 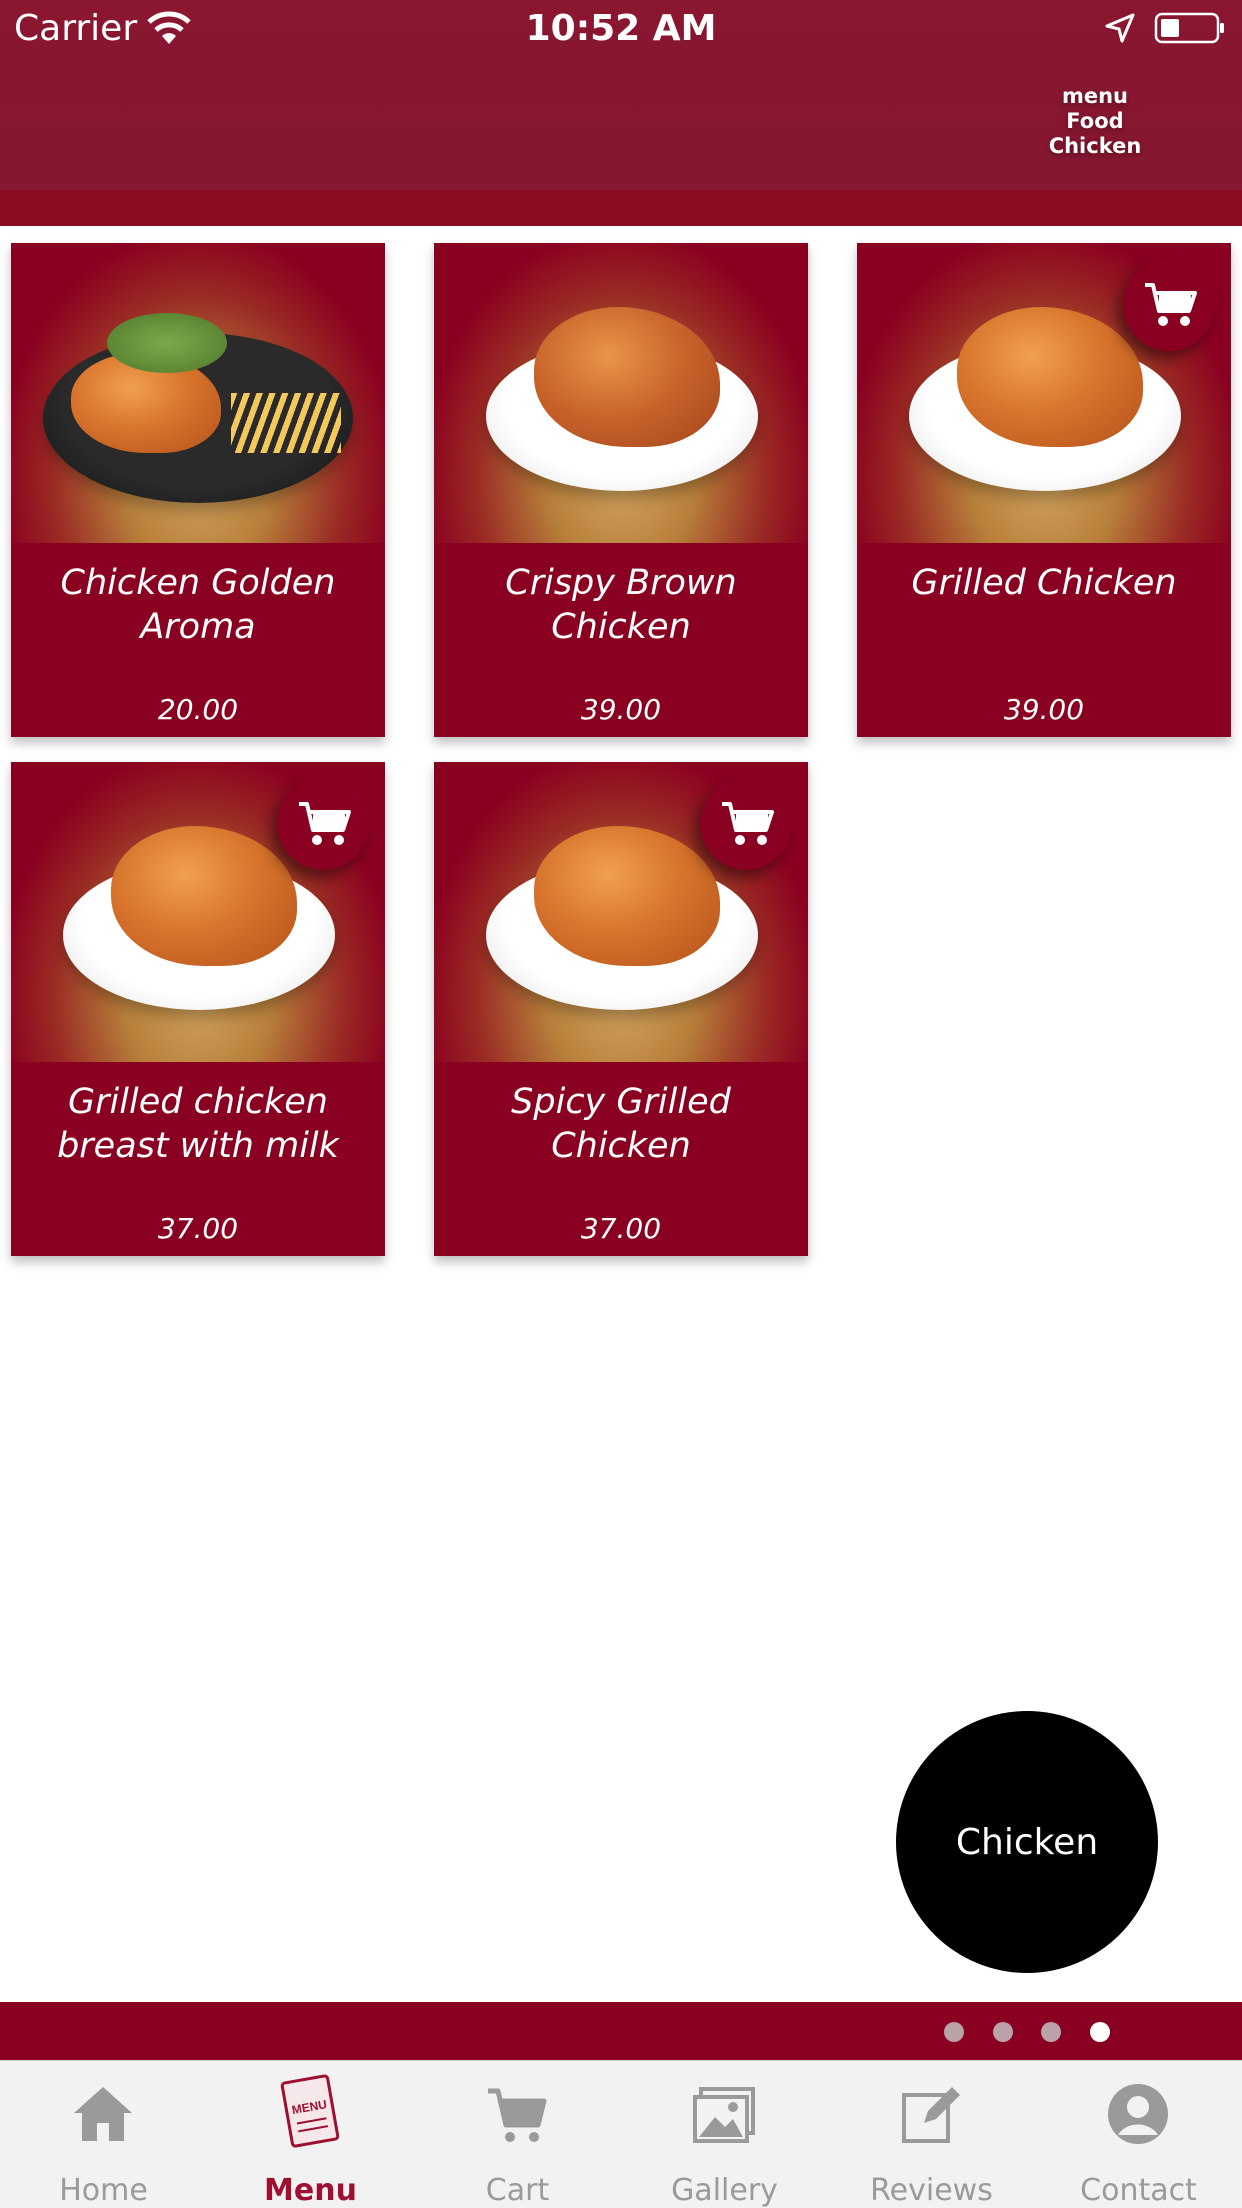 What do you see at coordinates (103, 2114) in the screenshot?
I see `home-icon` at bounding box center [103, 2114].